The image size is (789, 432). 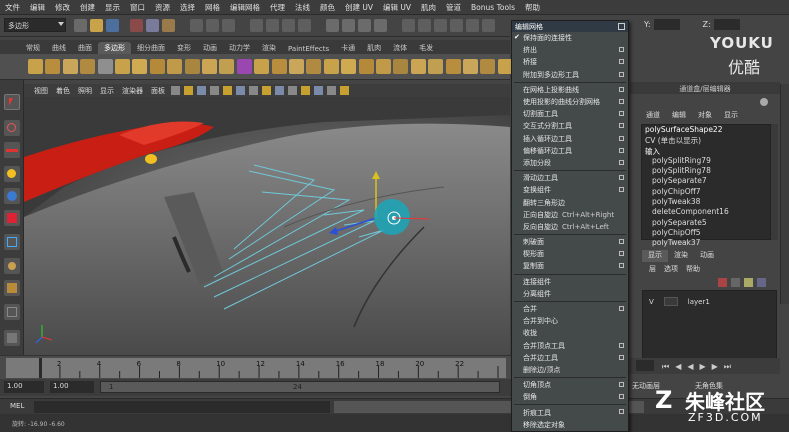 I want to click on new-scene-icon, so click(x=80, y=25).